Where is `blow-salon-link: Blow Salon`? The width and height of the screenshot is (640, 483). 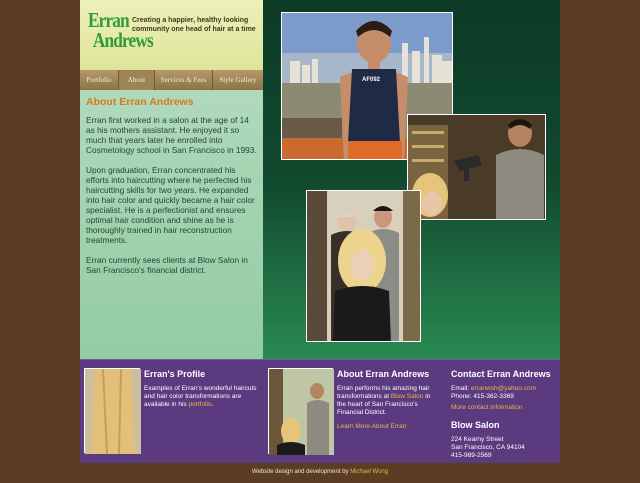
blow-salon-link: Blow Salon is located at coordinates (407, 396).